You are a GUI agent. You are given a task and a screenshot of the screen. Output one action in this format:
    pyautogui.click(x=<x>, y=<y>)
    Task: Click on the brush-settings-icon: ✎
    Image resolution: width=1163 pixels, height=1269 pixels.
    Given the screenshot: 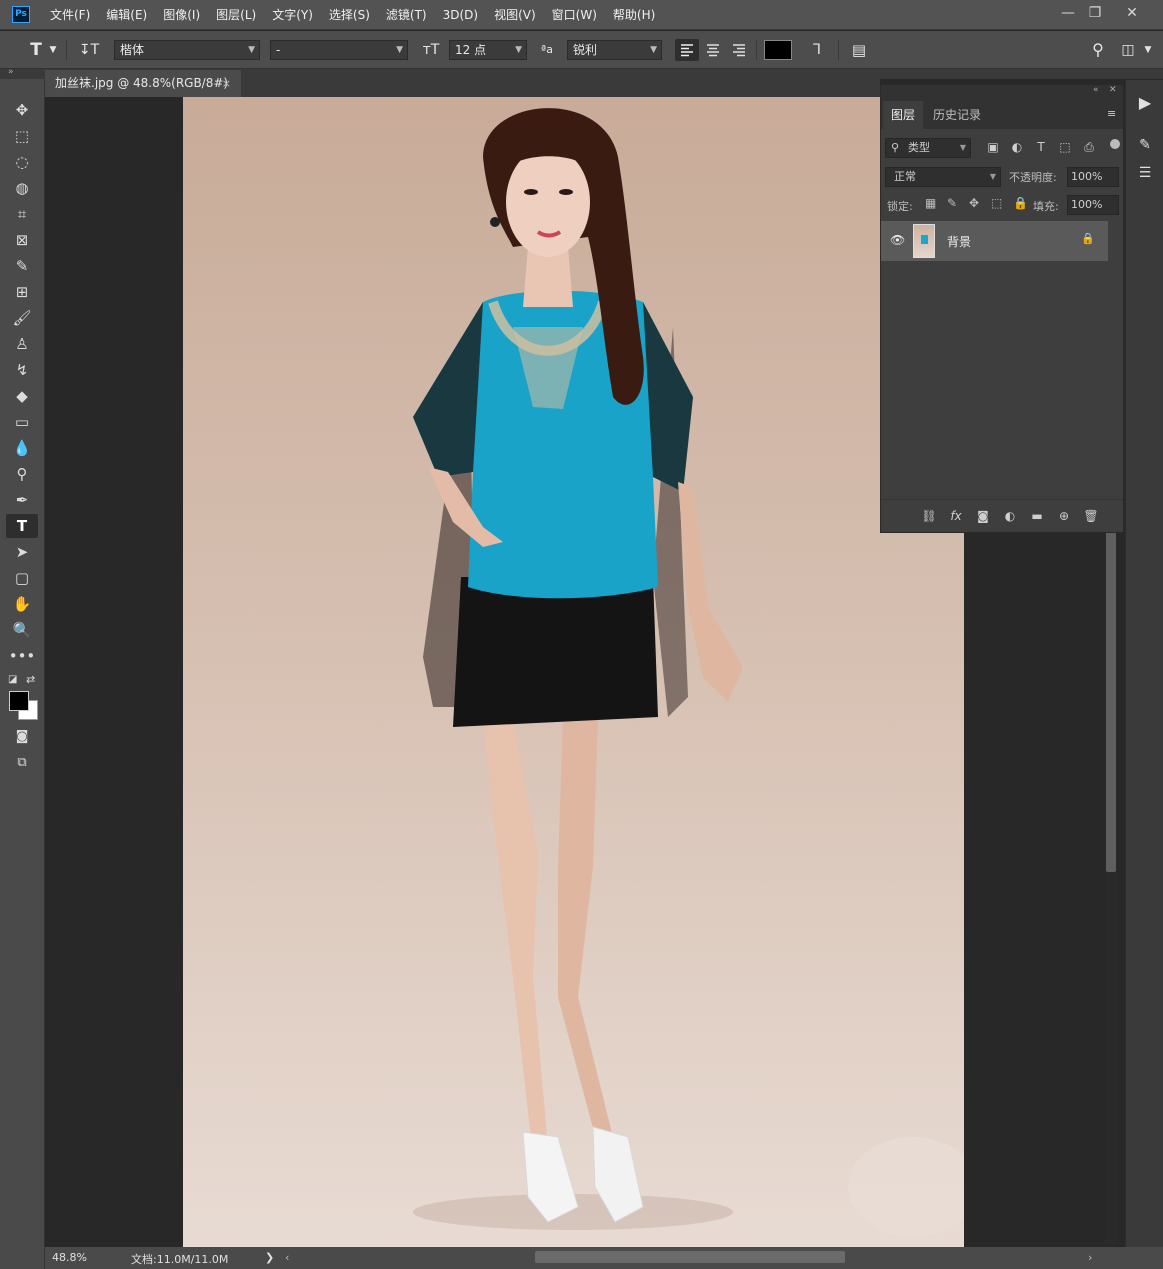 What is the action you would take?
    pyautogui.click(x=1145, y=145)
    